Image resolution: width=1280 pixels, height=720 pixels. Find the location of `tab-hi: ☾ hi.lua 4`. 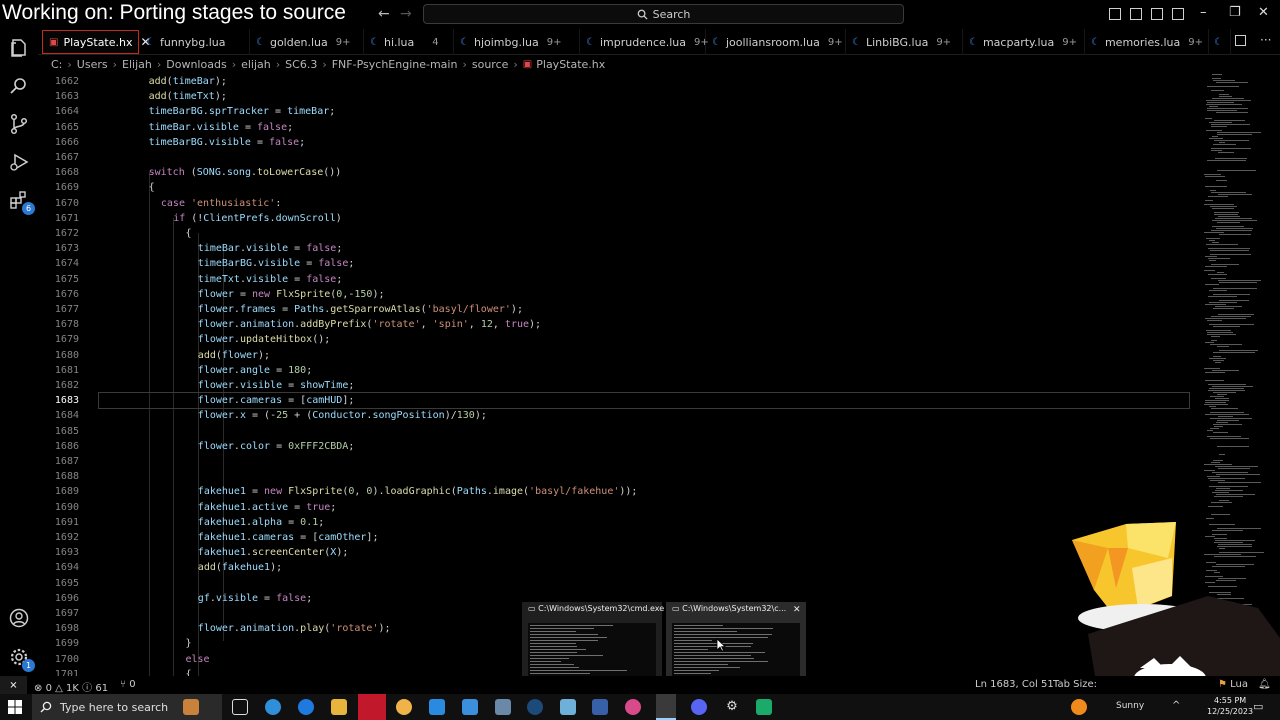

tab-hi: ☾ hi.lua 4 is located at coordinates (409, 42).